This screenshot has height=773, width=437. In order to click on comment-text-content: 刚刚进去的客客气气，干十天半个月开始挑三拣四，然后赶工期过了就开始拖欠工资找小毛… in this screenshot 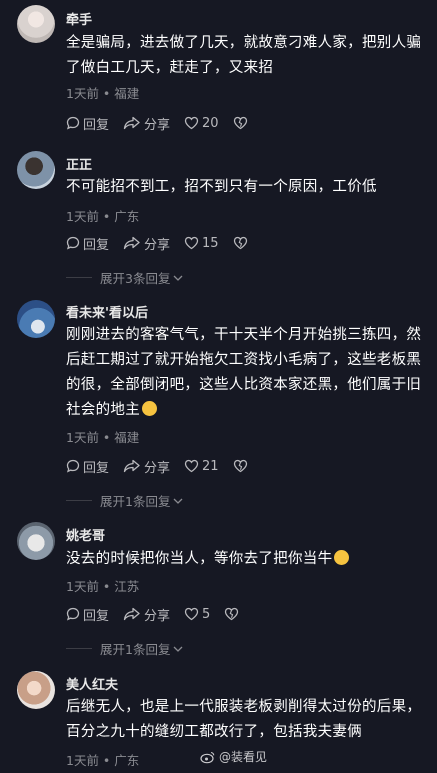, I will do `click(244, 372)`.